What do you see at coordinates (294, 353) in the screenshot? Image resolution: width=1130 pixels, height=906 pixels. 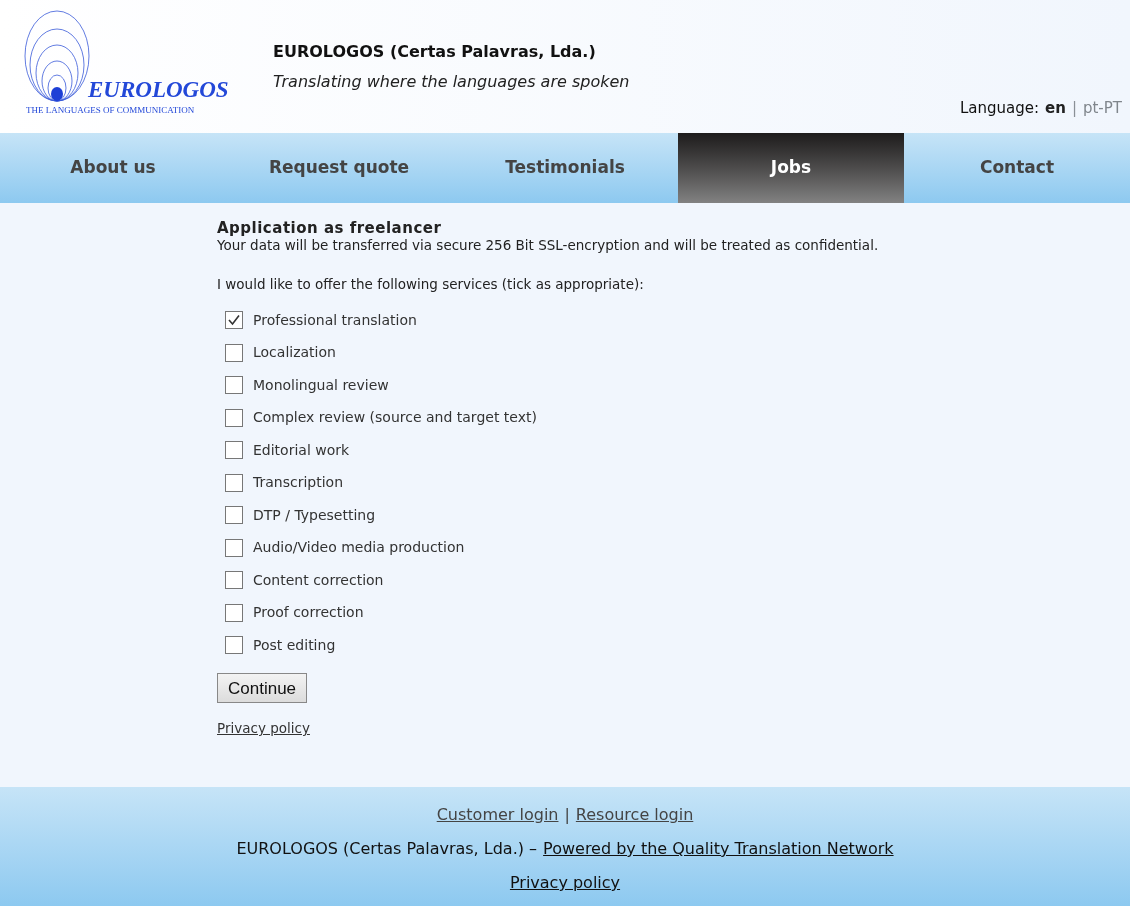 I see `service-label: Localization` at bounding box center [294, 353].